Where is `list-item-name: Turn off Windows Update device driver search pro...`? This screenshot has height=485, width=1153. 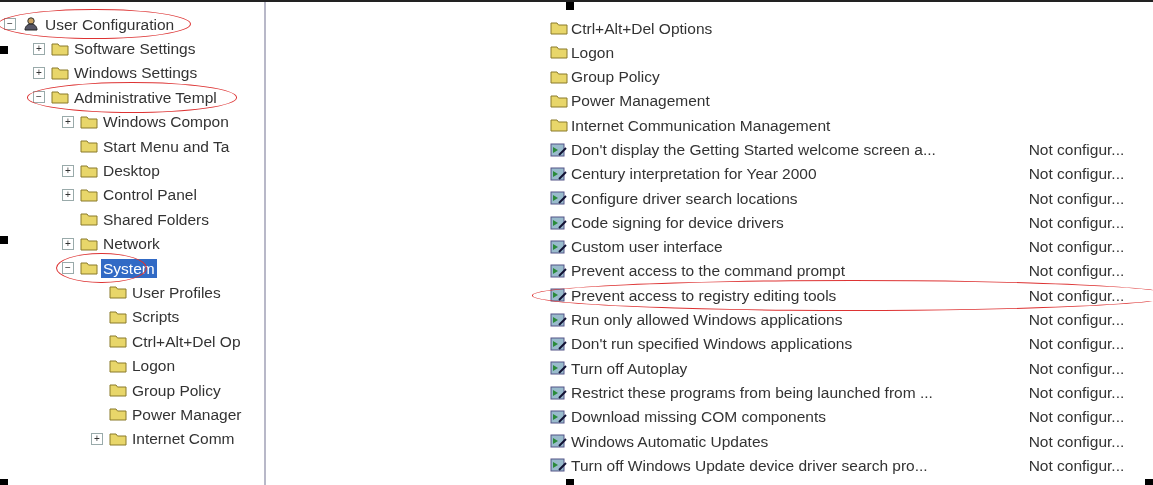
list-item-name: Turn off Windows Update device driver search pro... is located at coordinates (800, 465).